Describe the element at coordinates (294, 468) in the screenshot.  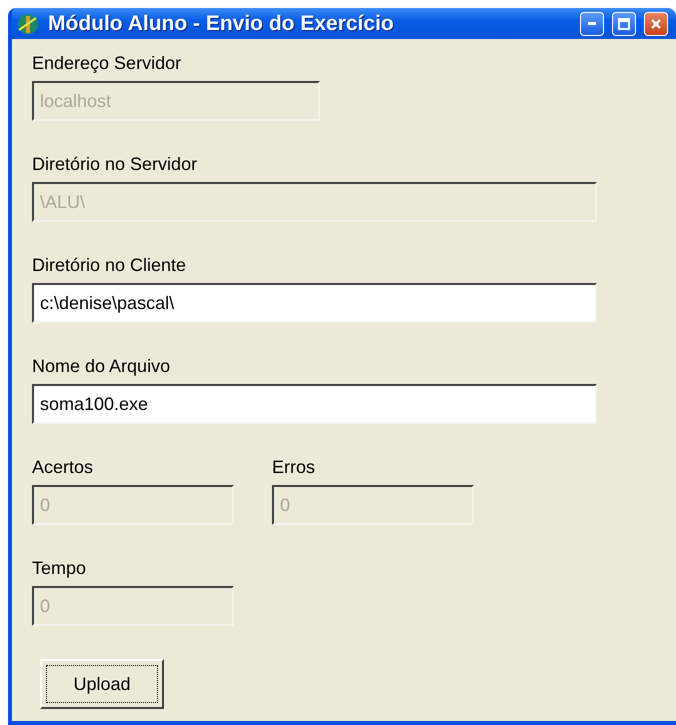
I see `field-label: Erros` at that location.